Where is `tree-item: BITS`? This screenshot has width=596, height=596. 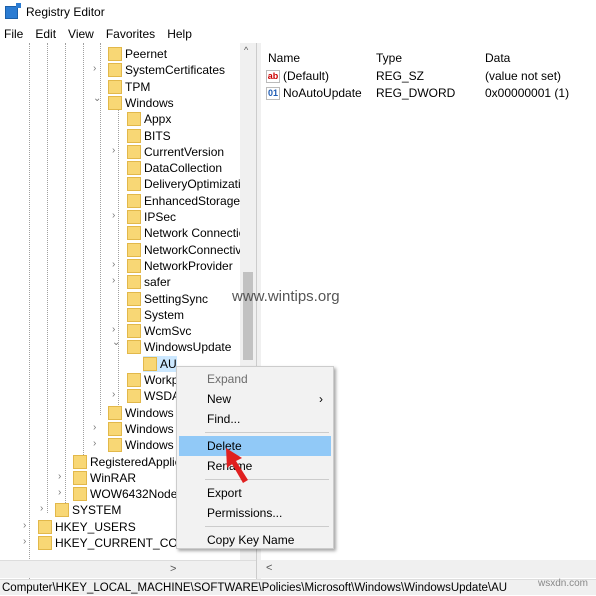
tree-item: BITS is located at coordinates (149, 136).